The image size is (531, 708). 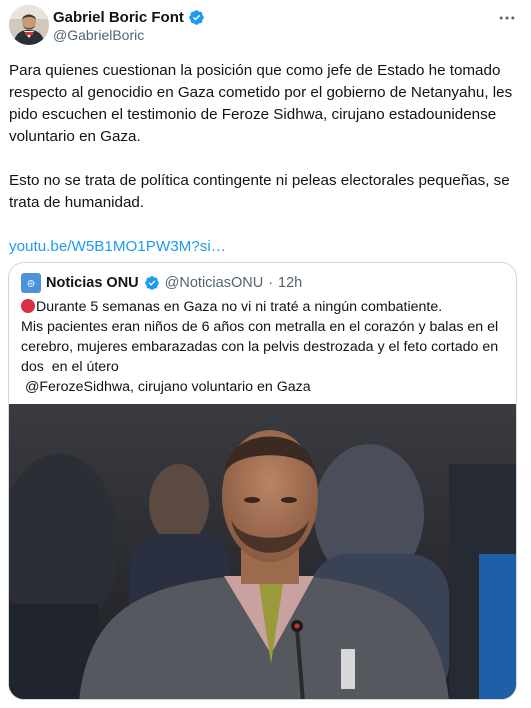 What do you see at coordinates (214, 283) in the screenshot?
I see `quote-handle: @NoticiasONU` at bounding box center [214, 283].